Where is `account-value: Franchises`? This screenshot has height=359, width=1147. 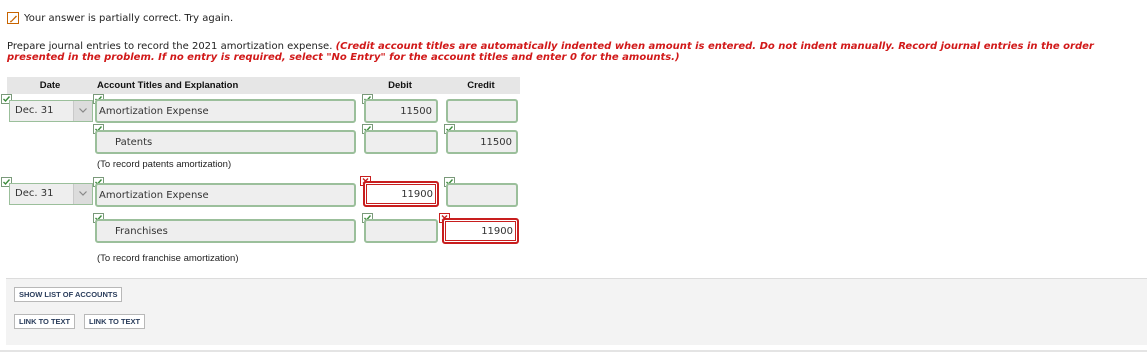 account-value: Franchises is located at coordinates (141, 231).